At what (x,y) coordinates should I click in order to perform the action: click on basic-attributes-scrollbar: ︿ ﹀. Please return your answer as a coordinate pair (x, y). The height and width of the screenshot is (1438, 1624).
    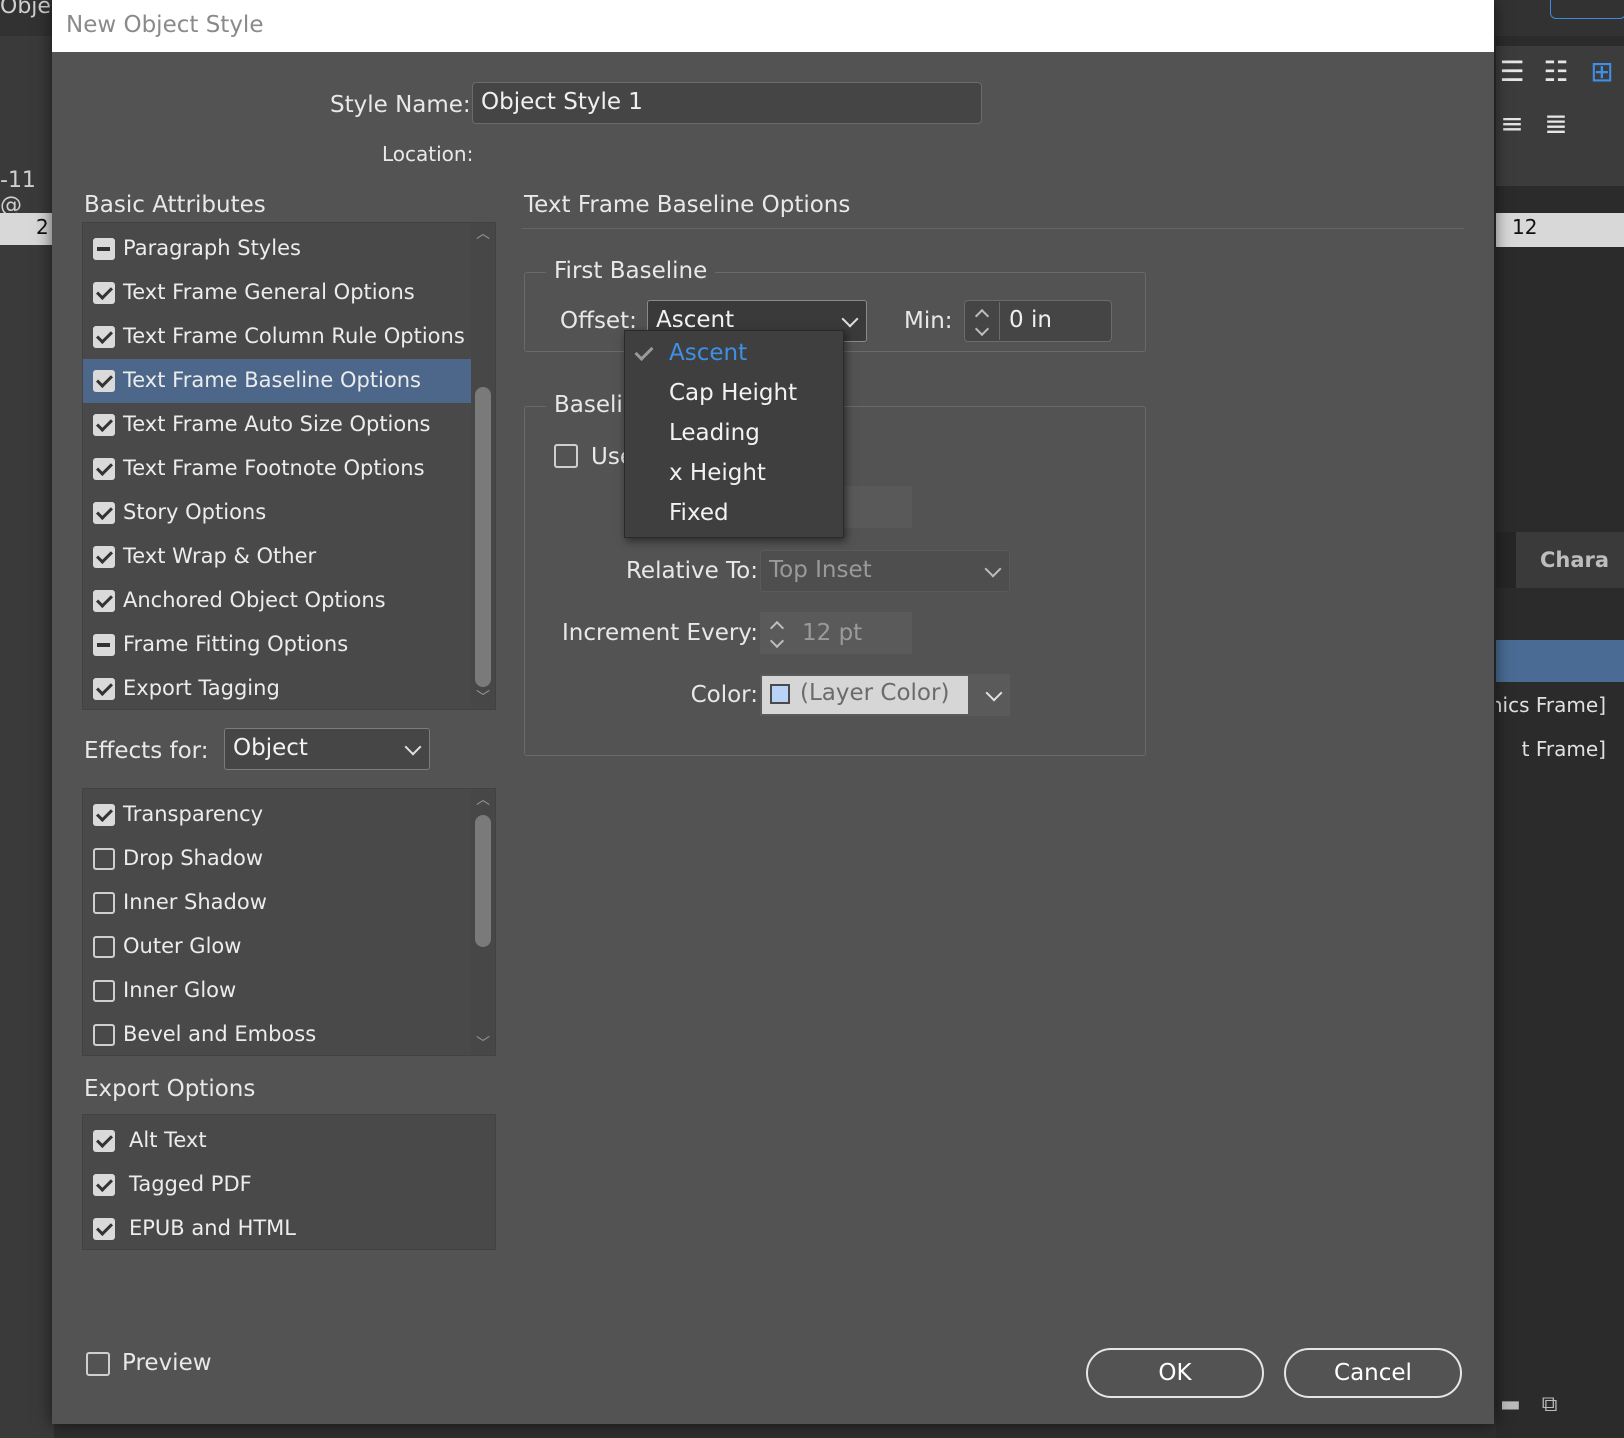
    Looking at the image, I should click on (483, 466).